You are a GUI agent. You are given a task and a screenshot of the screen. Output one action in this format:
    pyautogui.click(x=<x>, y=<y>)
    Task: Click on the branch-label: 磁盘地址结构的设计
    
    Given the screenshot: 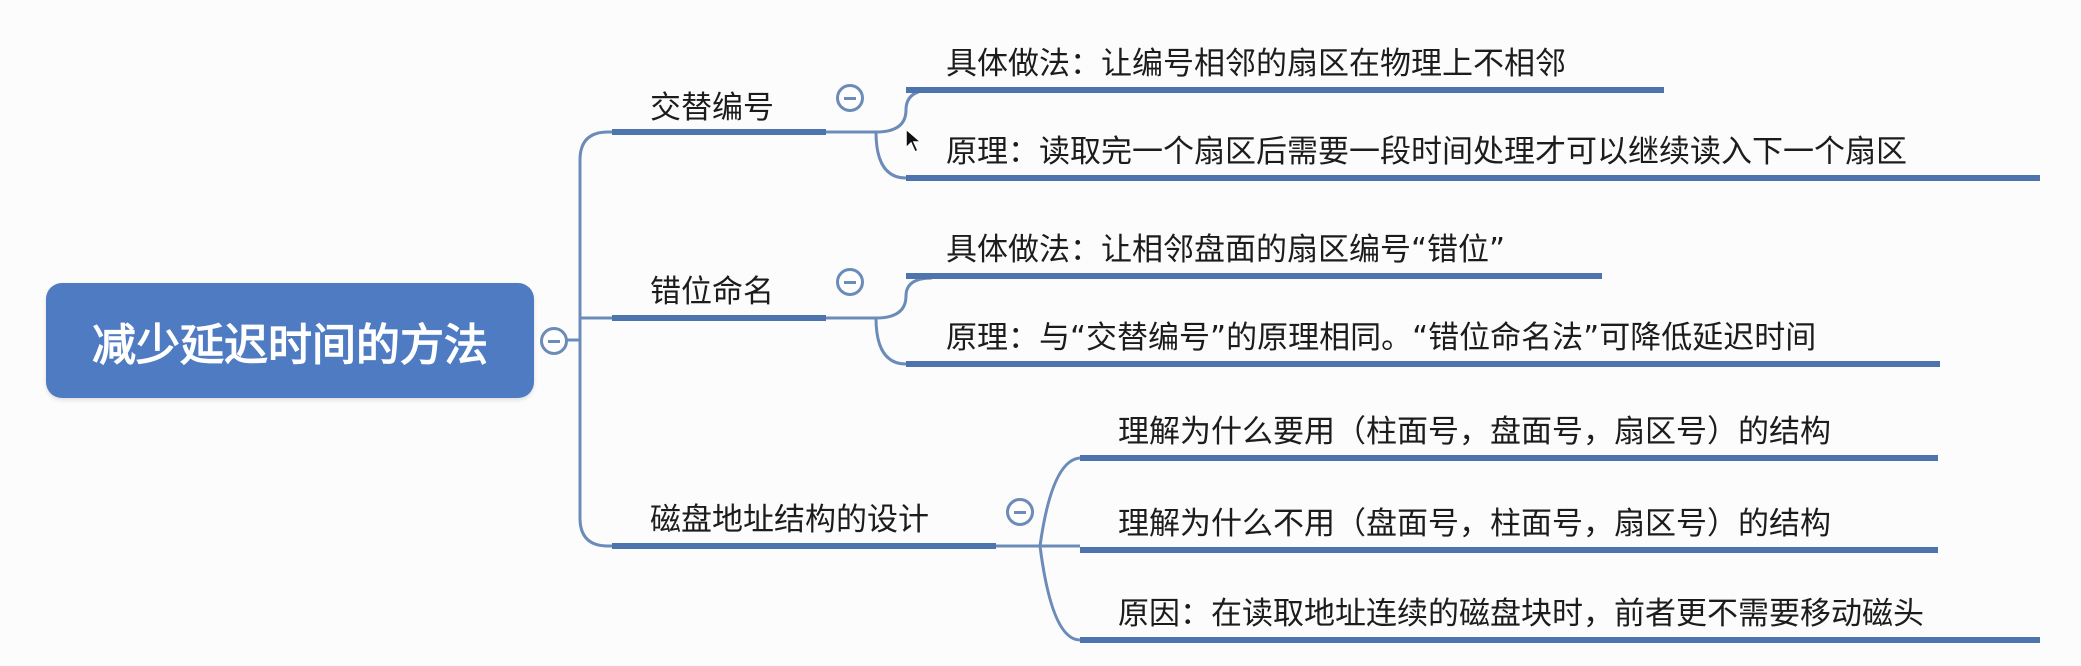 What is the action you would take?
    pyautogui.click(x=789, y=516)
    